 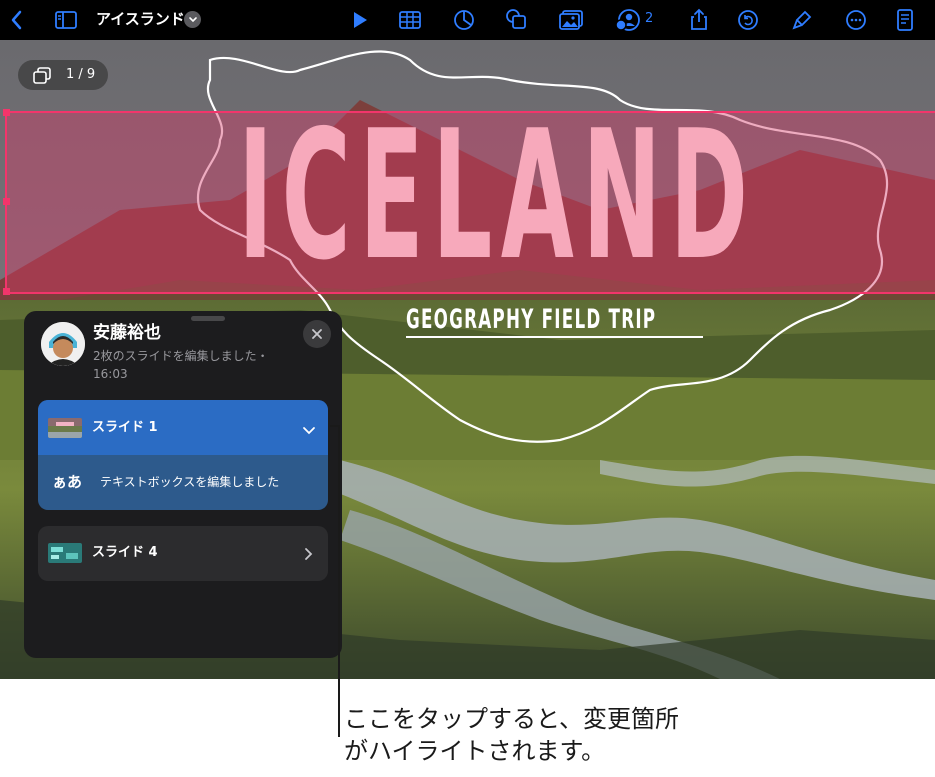 What do you see at coordinates (493, 196) in the screenshot?
I see `slide-title-text: ICELAND` at bounding box center [493, 196].